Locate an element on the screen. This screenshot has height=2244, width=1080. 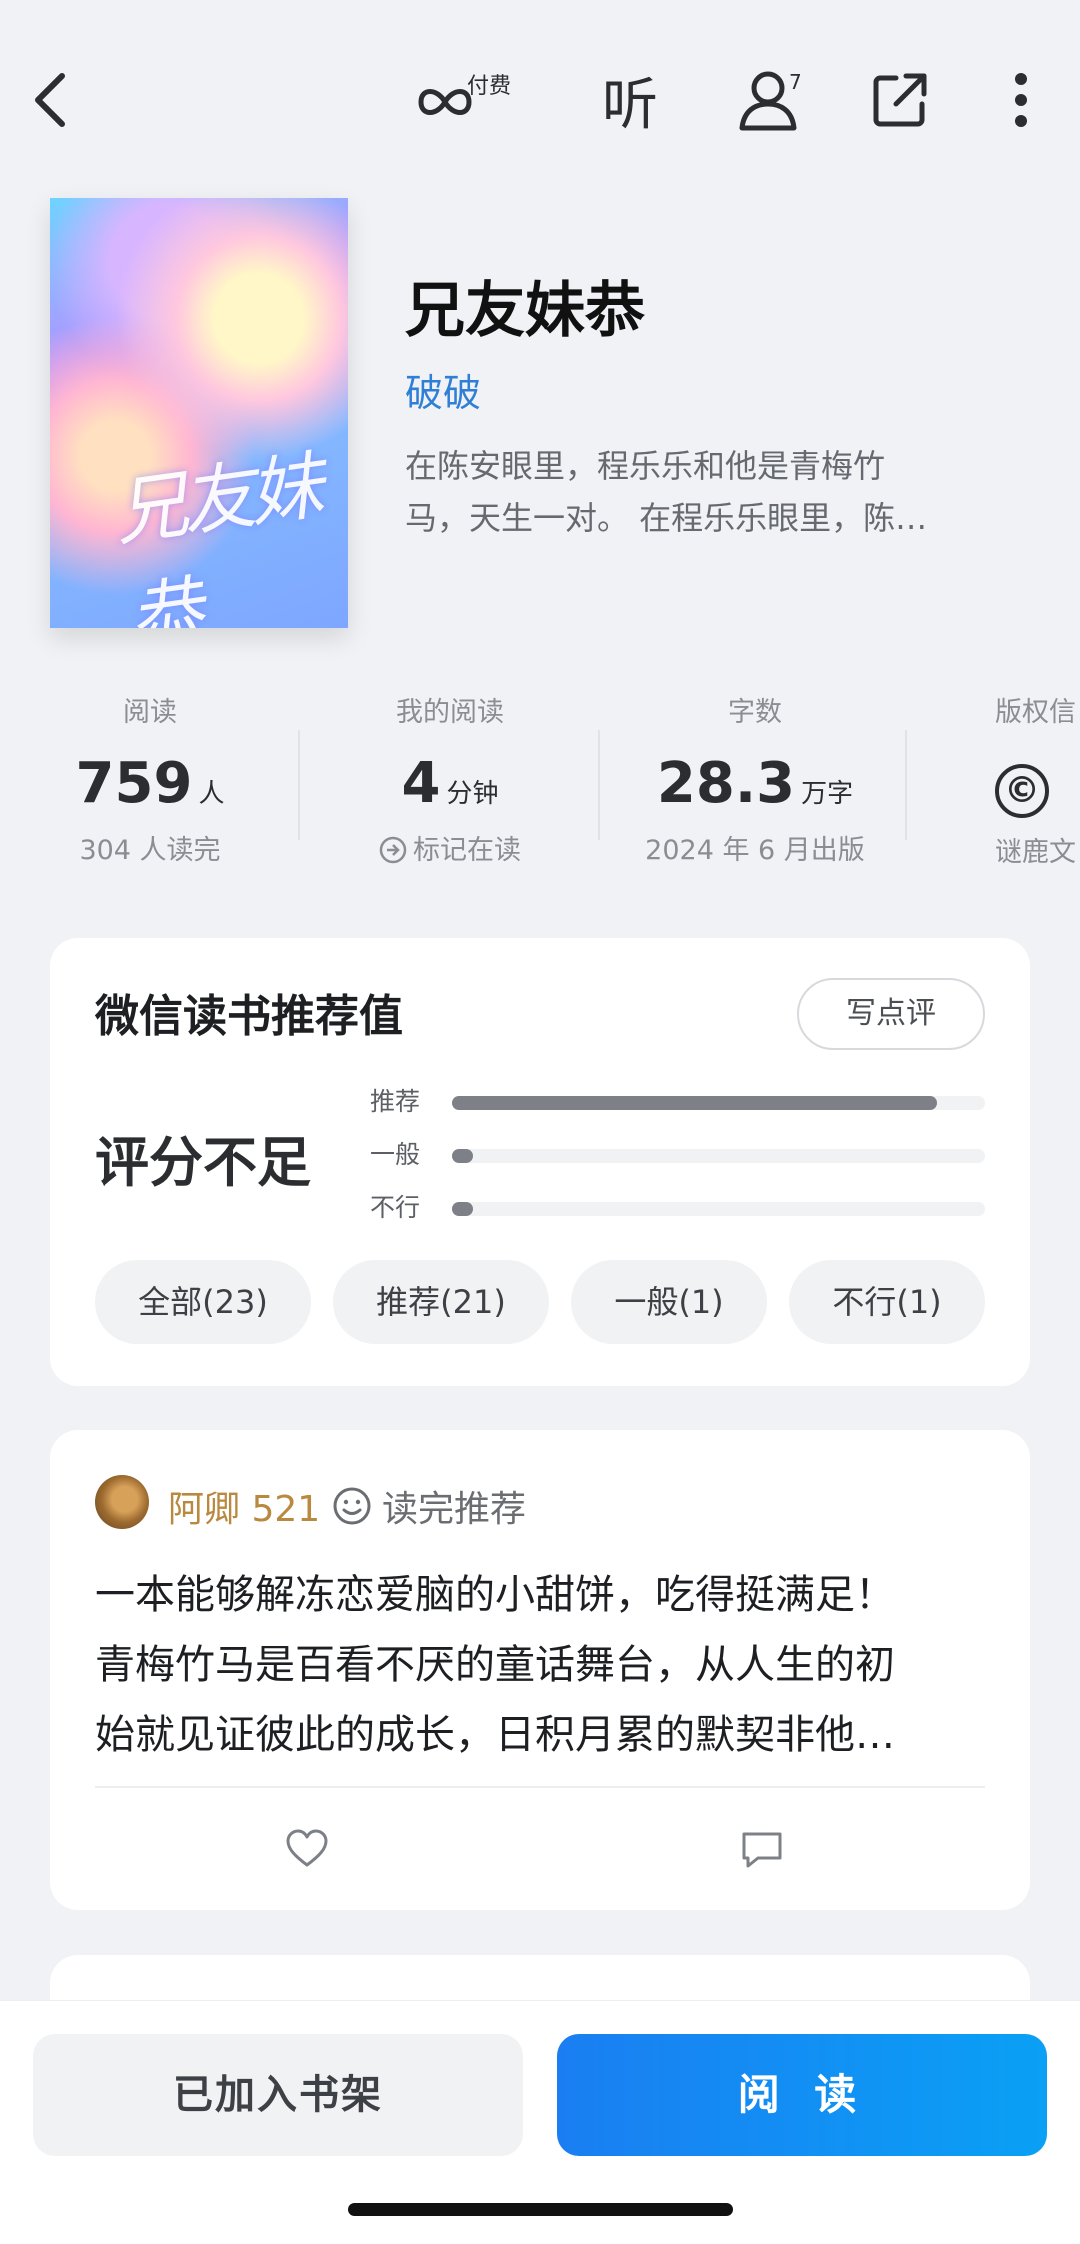
smile-icon is located at coordinates (352, 1506).